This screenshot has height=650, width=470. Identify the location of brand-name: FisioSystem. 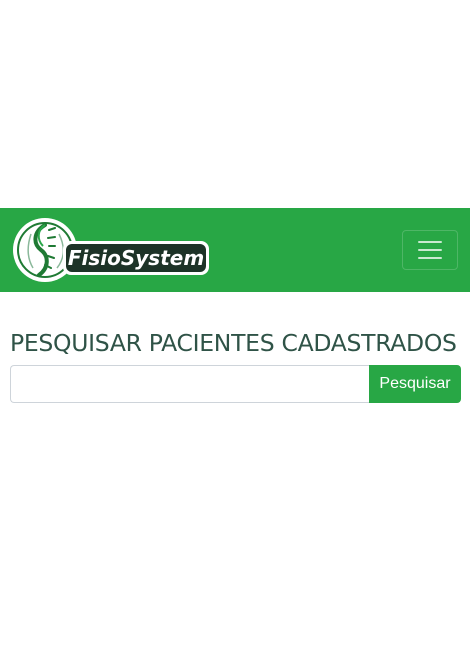
(136, 258).